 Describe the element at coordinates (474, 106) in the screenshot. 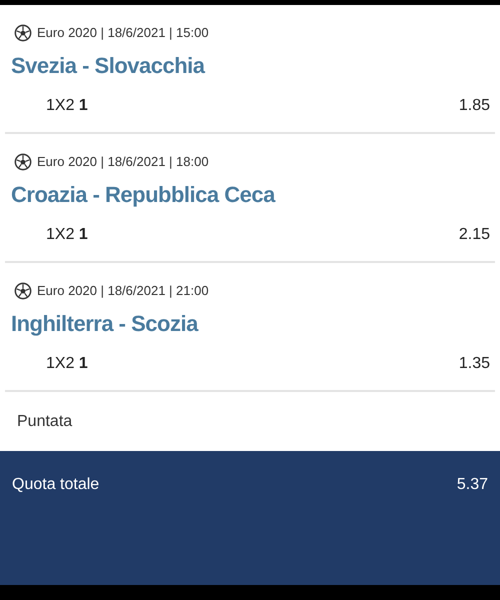

I see `odds-value: 1.85` at that location.